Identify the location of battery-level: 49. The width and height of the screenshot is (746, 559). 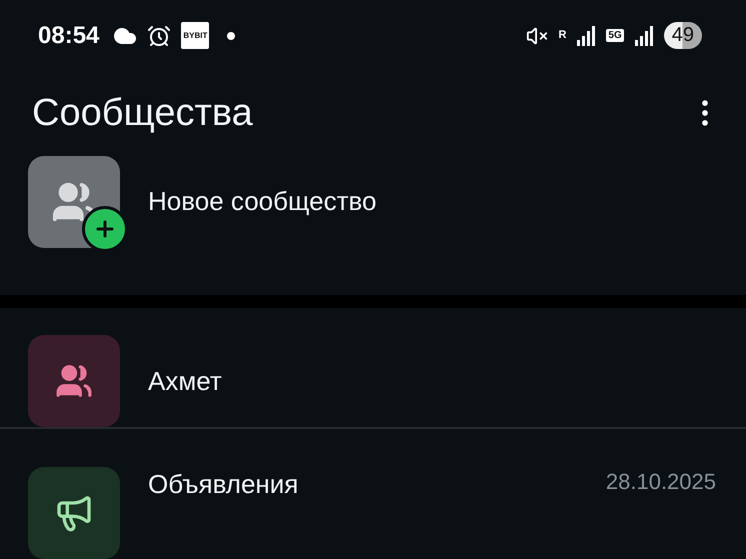
(683, 36).